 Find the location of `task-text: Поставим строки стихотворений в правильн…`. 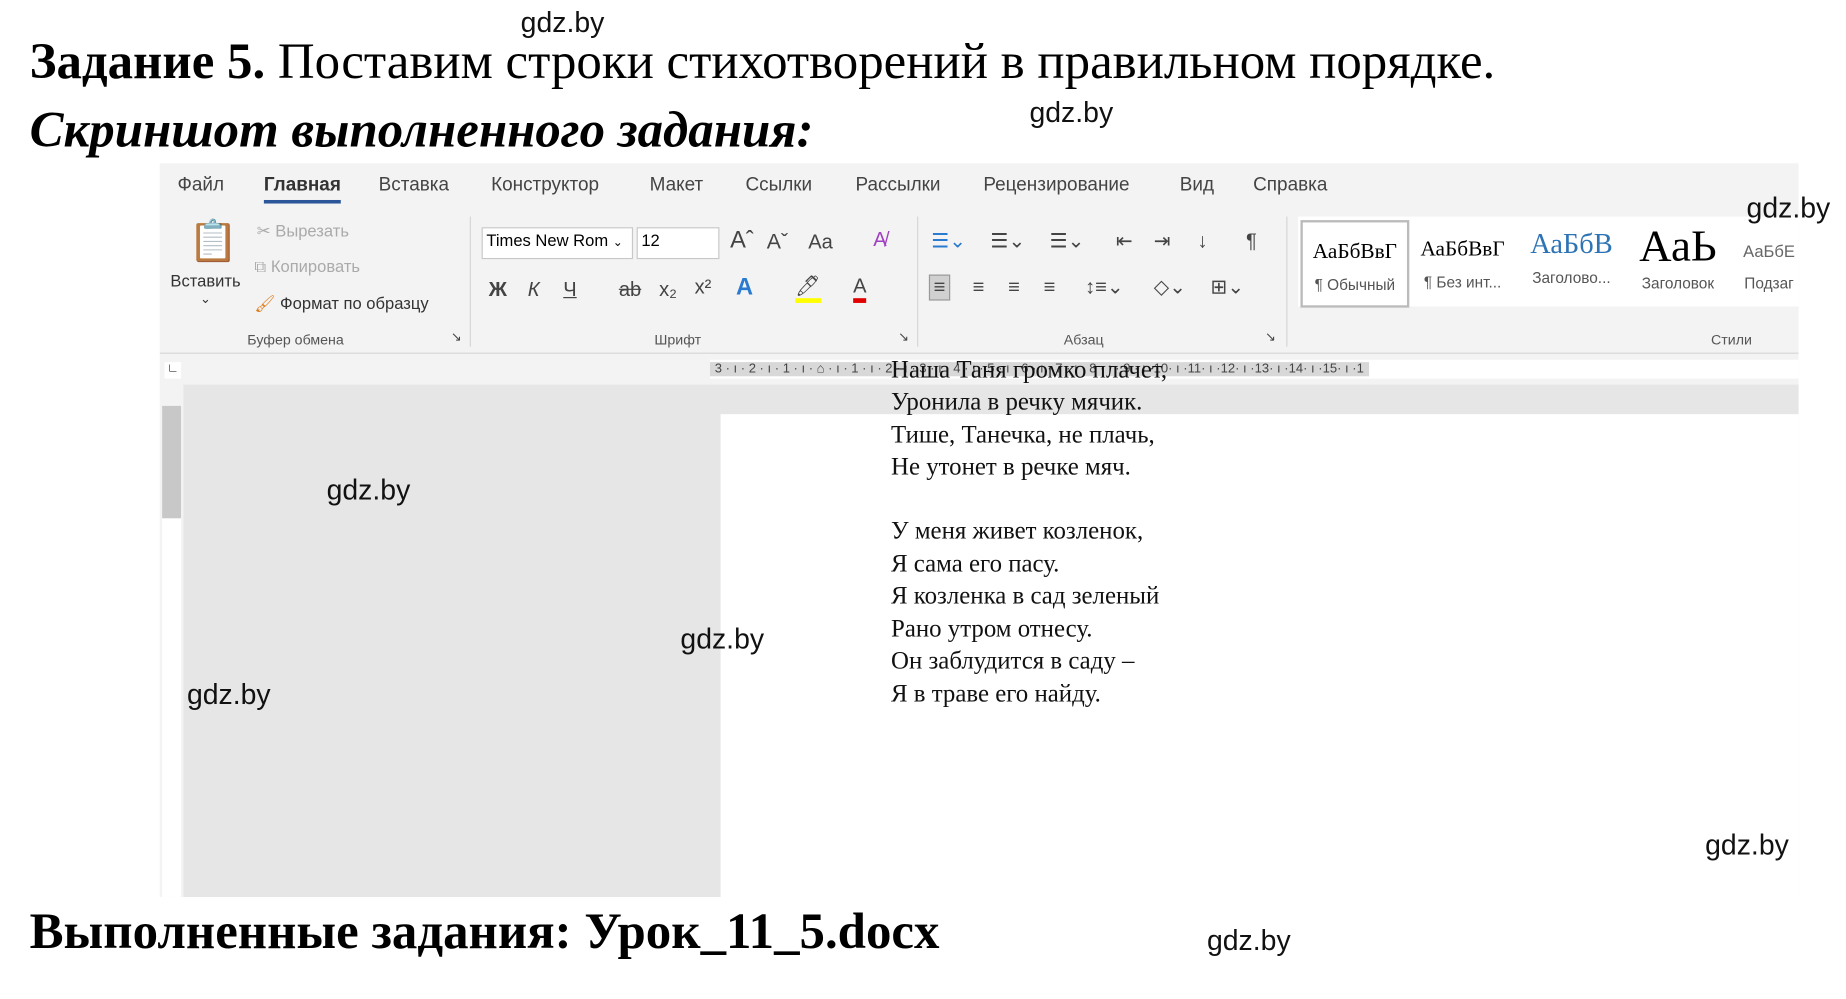

task-text: Поставим строки стихотворений в правильн… is located at coordinates (886, 62).